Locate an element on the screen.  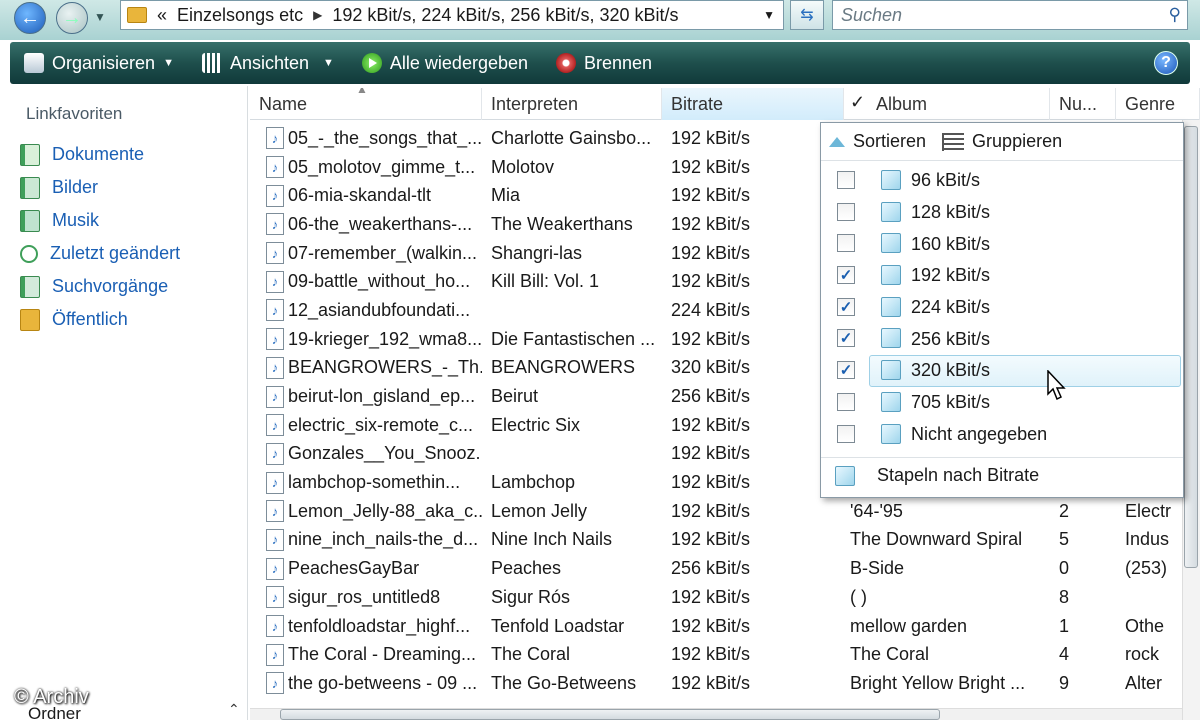
breadcrumb-overflow: « is located at coordinates (162, 15).